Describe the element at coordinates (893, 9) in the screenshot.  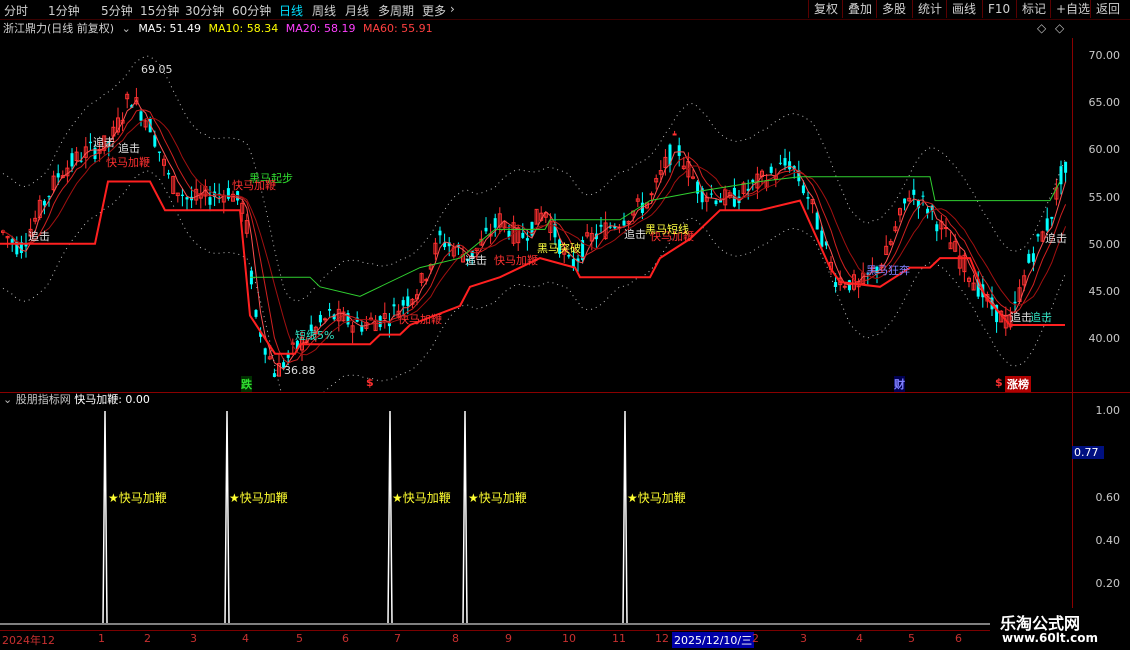
I see `multi-stock-button: 多股` at that location.